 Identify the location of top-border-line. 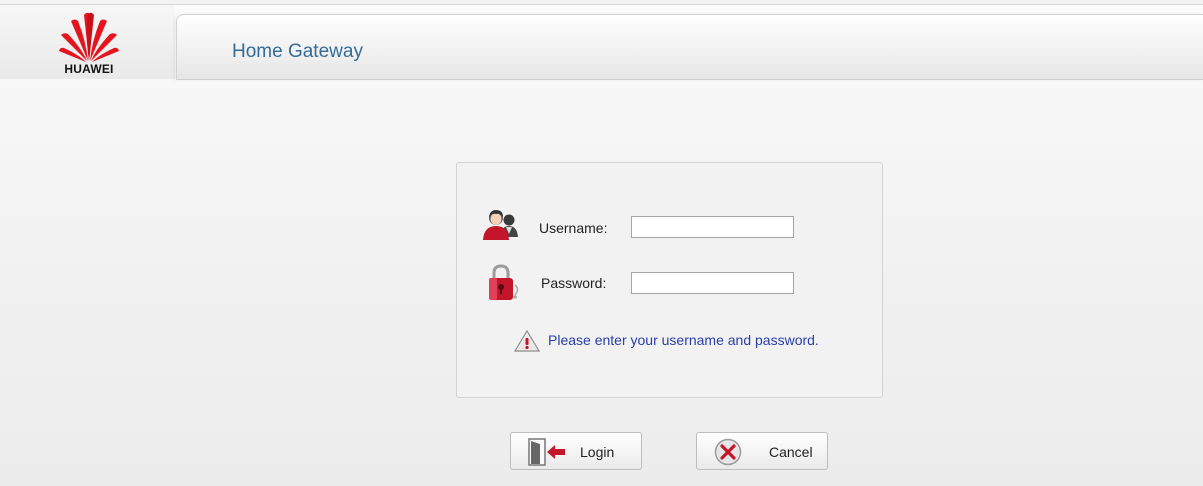
(601, 2).